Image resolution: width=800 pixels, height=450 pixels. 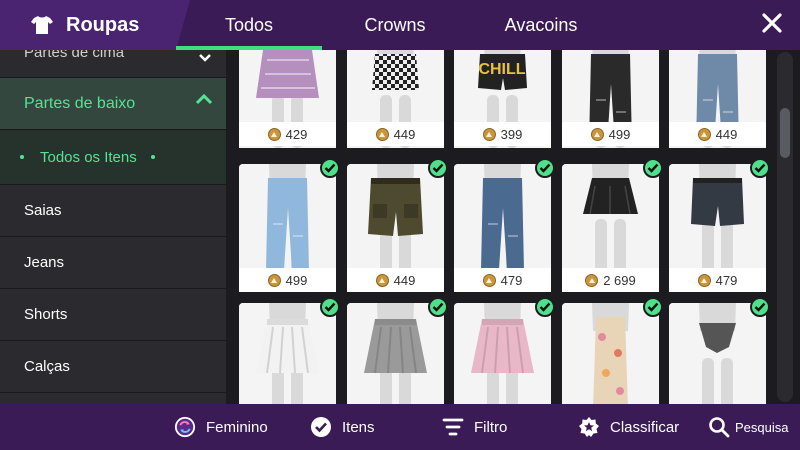 I want to click on product-card: CHILL 399, so click(x=502, y=99).